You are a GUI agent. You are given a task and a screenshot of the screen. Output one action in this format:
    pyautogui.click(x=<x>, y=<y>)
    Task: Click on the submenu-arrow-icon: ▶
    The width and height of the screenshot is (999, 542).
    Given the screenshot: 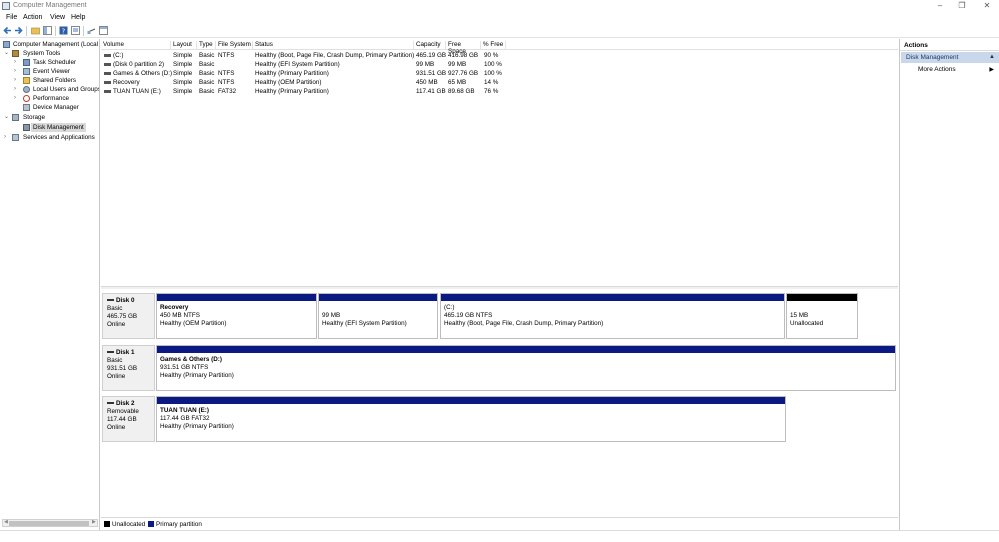 What is the action you would take?
    pyautogui.click(x=991, y=69)
    